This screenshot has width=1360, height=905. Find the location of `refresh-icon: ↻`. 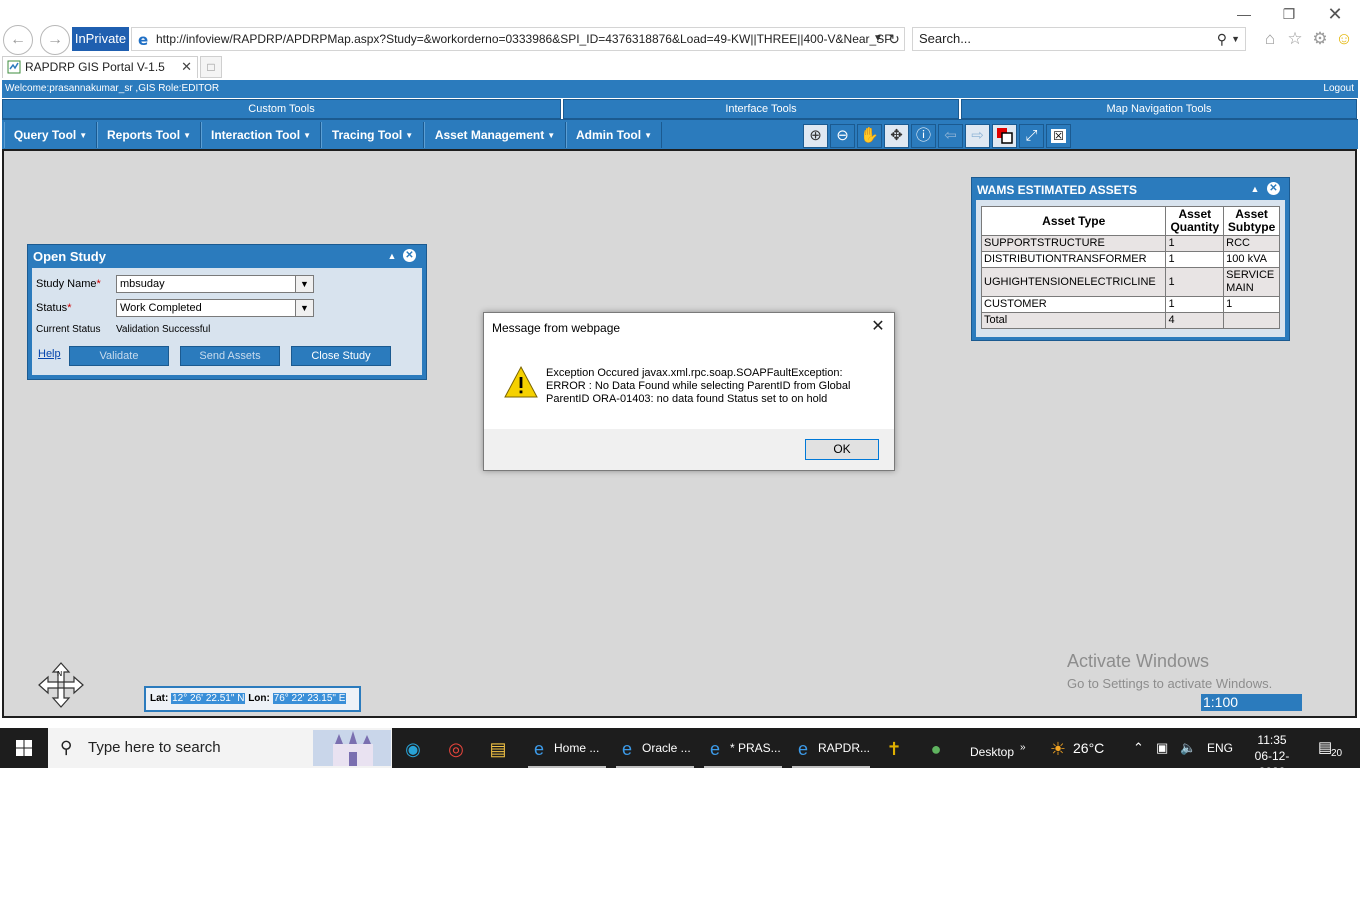

refresh-icon: ↻ is located at coordinates (894, 39).